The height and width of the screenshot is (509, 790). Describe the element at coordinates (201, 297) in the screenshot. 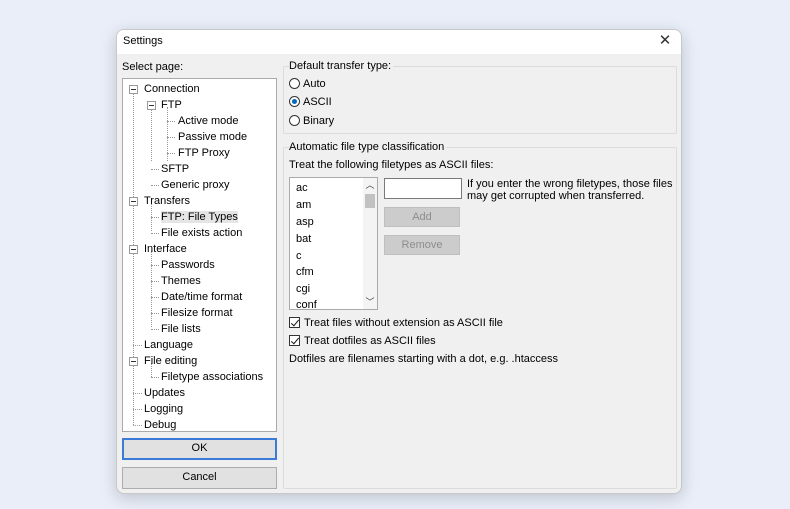

I see `tree-item-date-time-format: Date/time format` at that location.